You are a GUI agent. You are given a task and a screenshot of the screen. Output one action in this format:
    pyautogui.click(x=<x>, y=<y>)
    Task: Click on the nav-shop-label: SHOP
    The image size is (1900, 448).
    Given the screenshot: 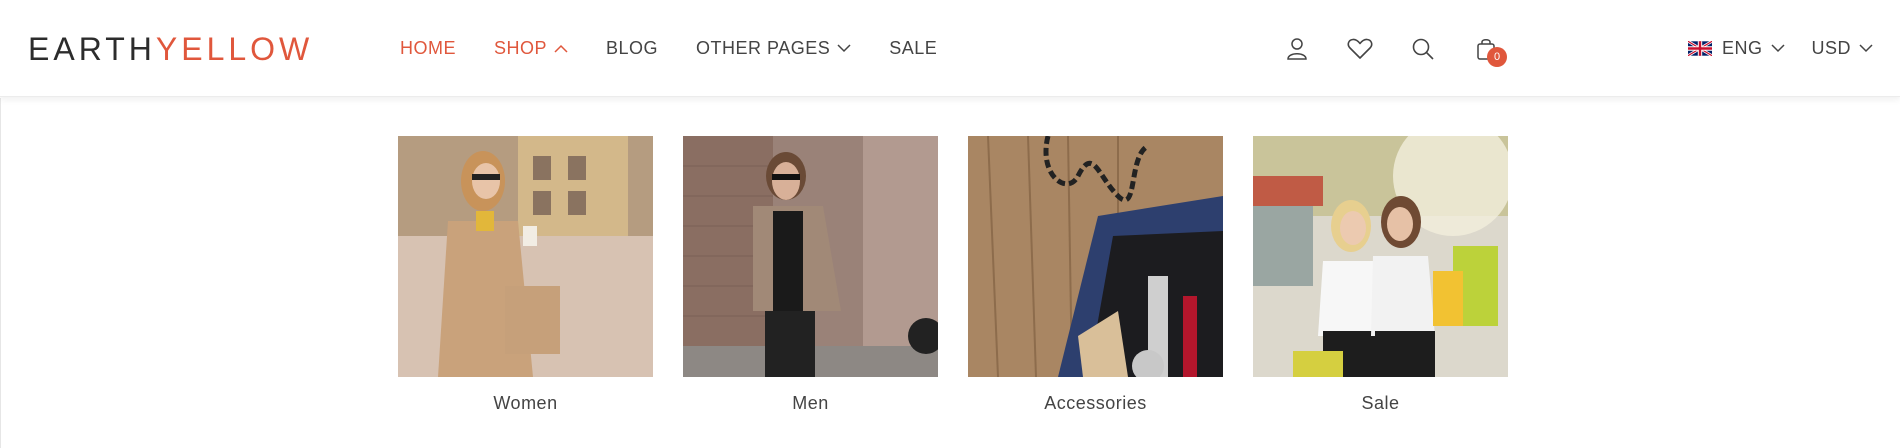 What is the action you would take?
    pyautogui.click(x=521, y=48)
    